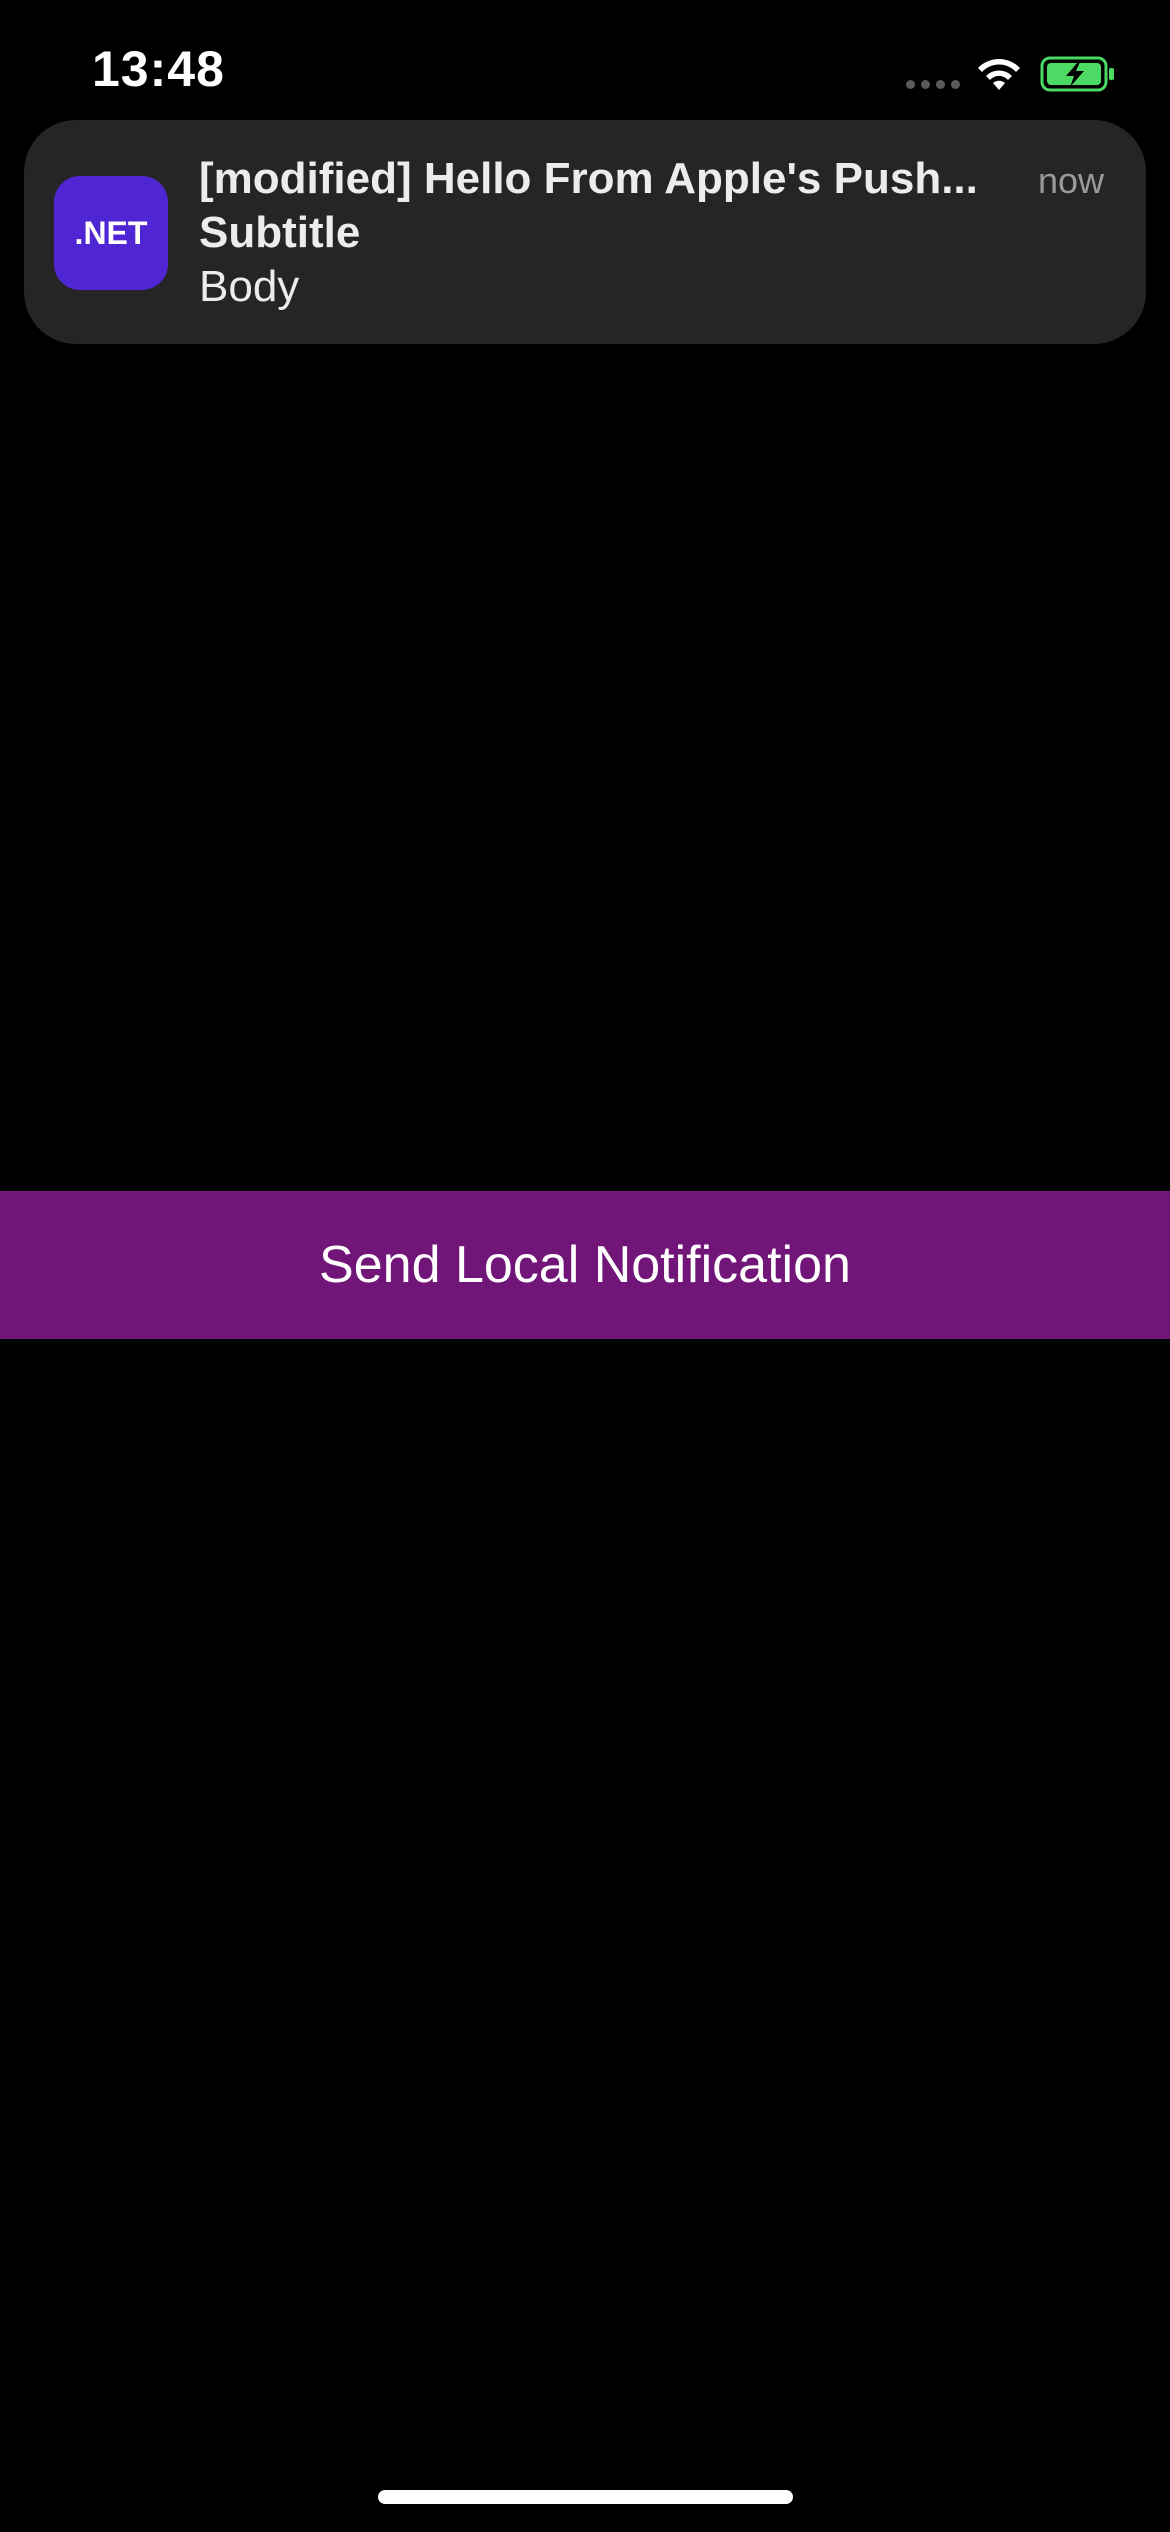 This screenshot has width=1170, height=2532. Describe the element at coordinates (585, 1265) in the screenshot. I see `send-local-notification-button: Send Local Notification` at that location.